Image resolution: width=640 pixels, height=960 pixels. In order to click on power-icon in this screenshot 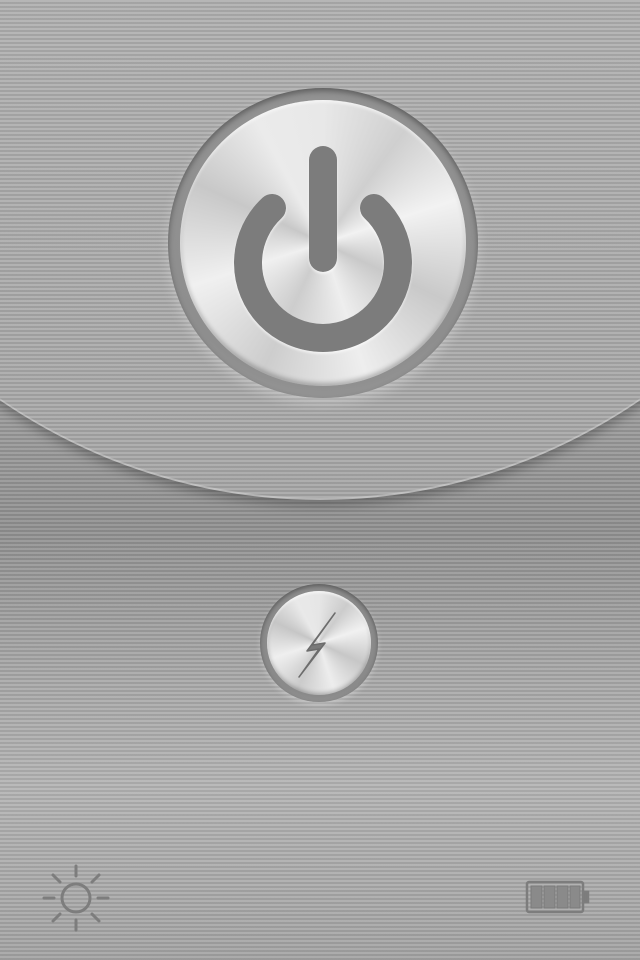, I will do `click(323, 249)`.